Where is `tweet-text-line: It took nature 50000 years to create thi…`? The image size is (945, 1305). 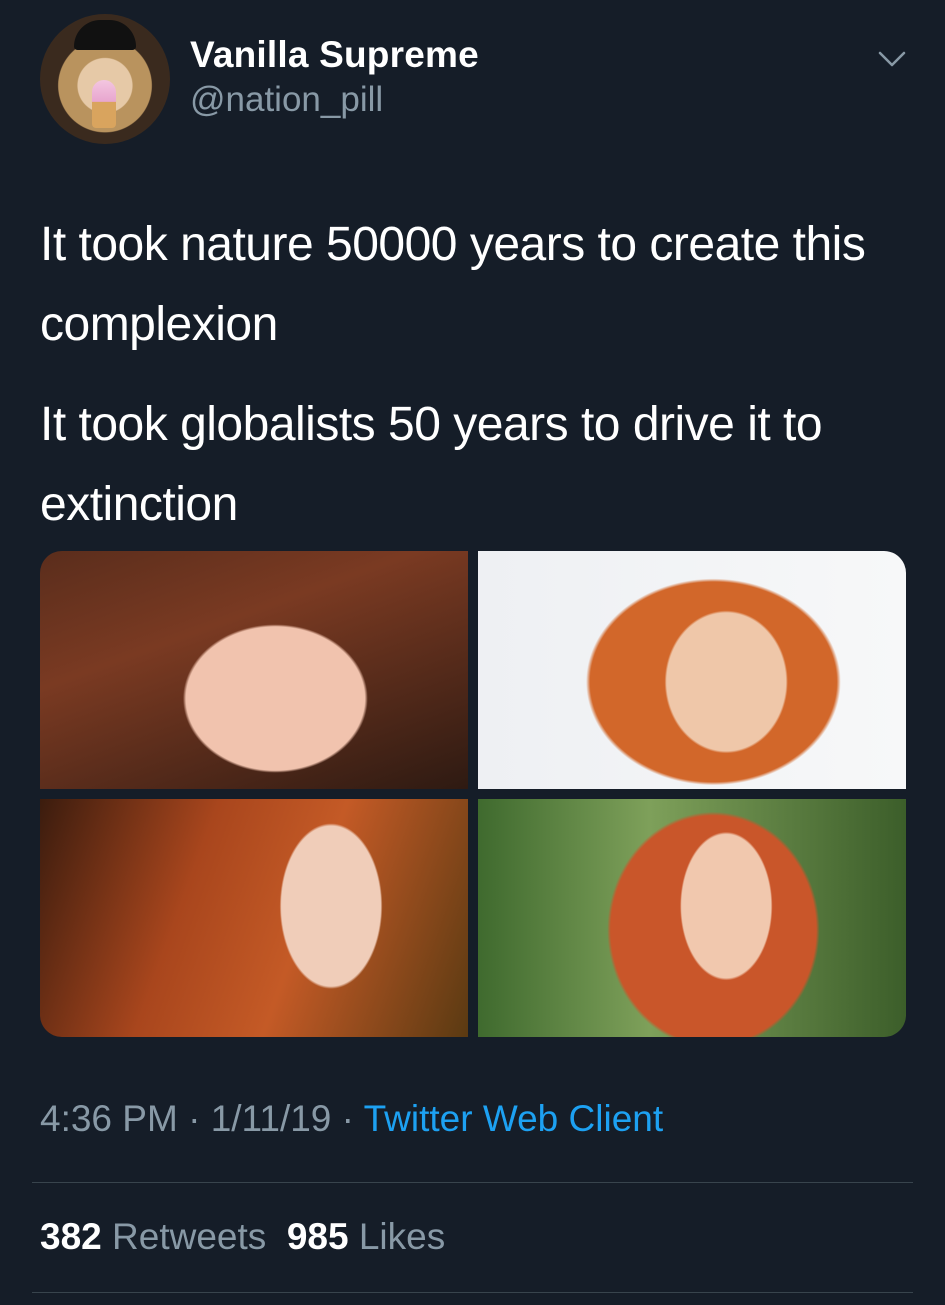 tweet-text-line: It took nature 50000 years to create thi… is located at coordinates (453, 284).